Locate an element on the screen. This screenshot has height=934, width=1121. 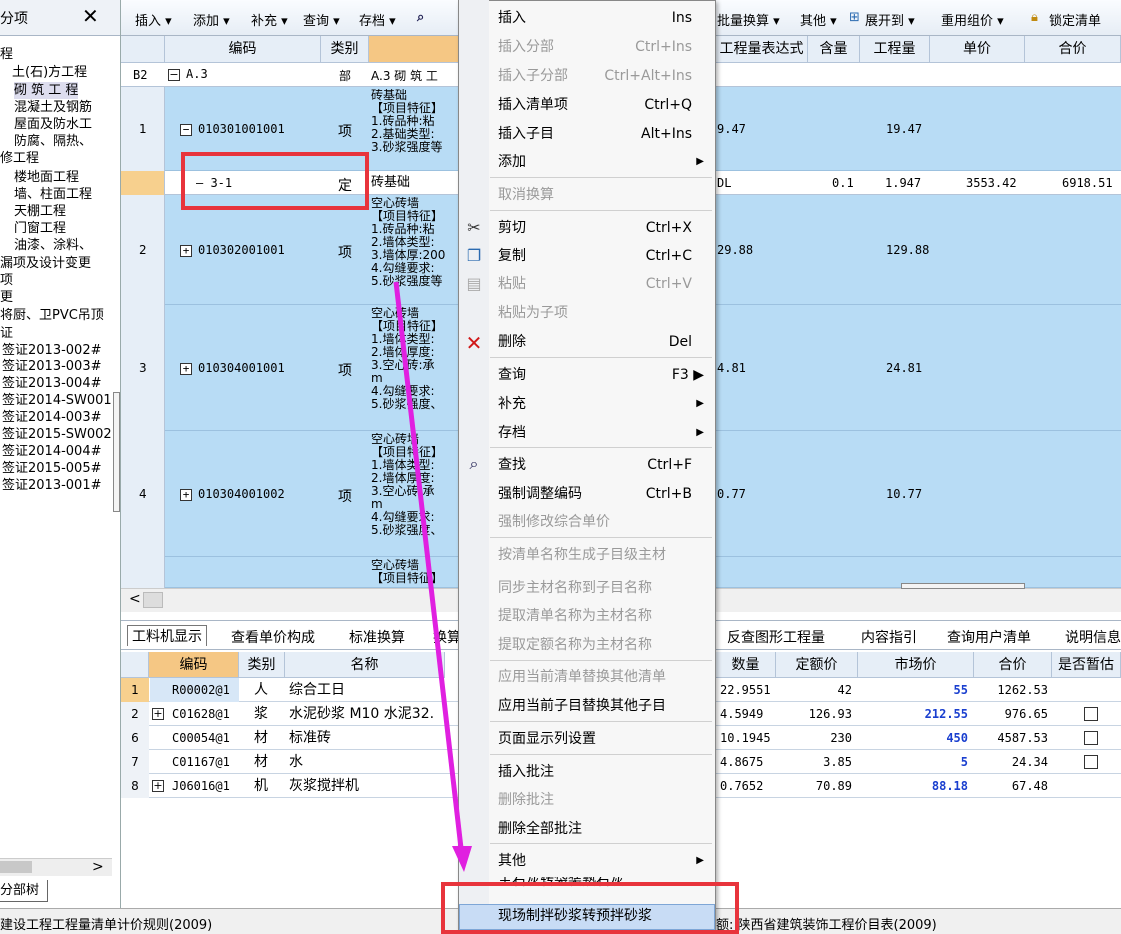
arrow-shaft is located at coordinates (428, 565).